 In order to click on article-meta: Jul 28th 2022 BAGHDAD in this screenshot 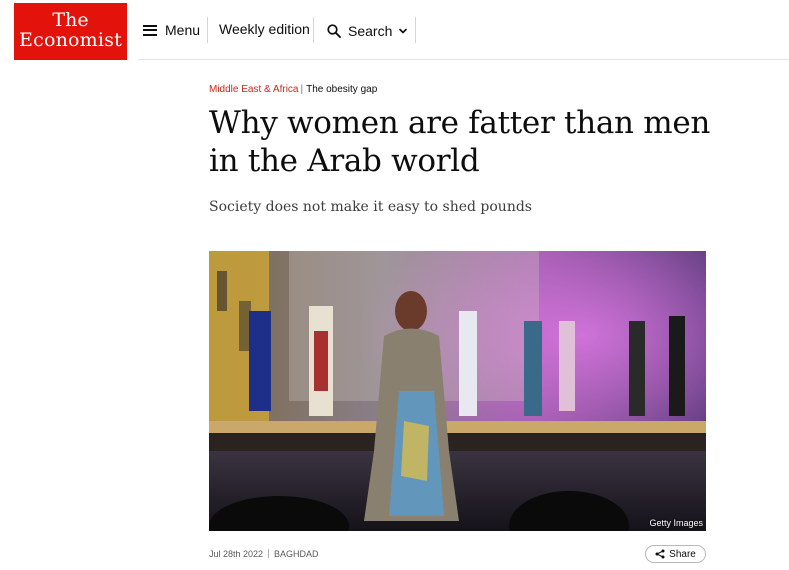, I will do `click(264, 554)`.